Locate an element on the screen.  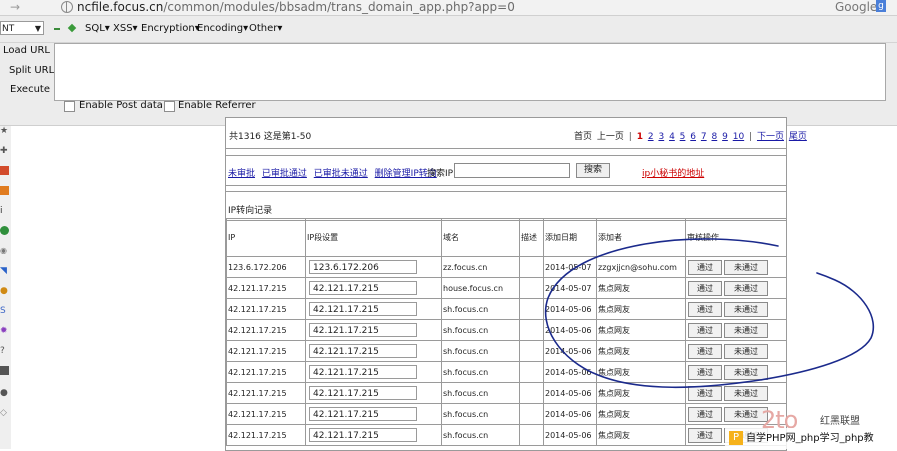
record-summary: 共1316 这是第1-50 is located at coordinates (270, 137).